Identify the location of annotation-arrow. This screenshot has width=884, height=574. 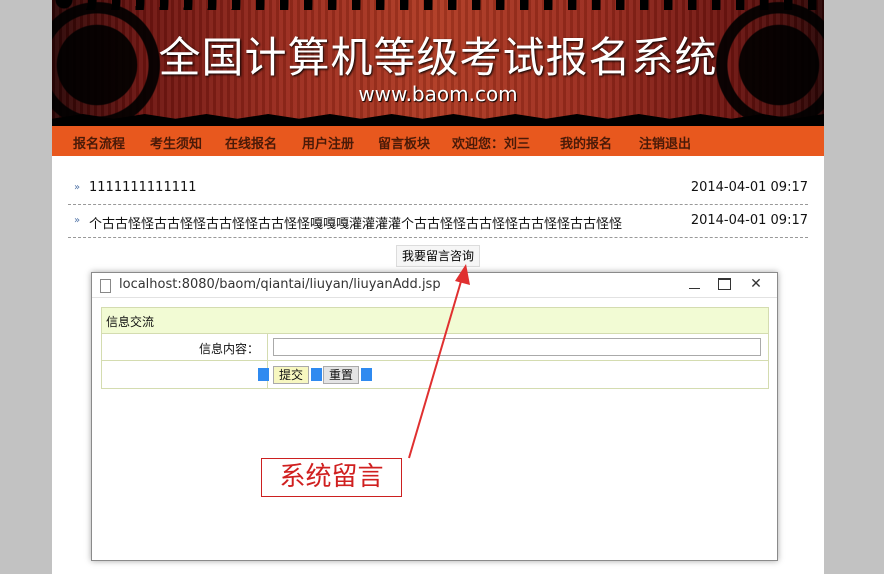
(439, 361).